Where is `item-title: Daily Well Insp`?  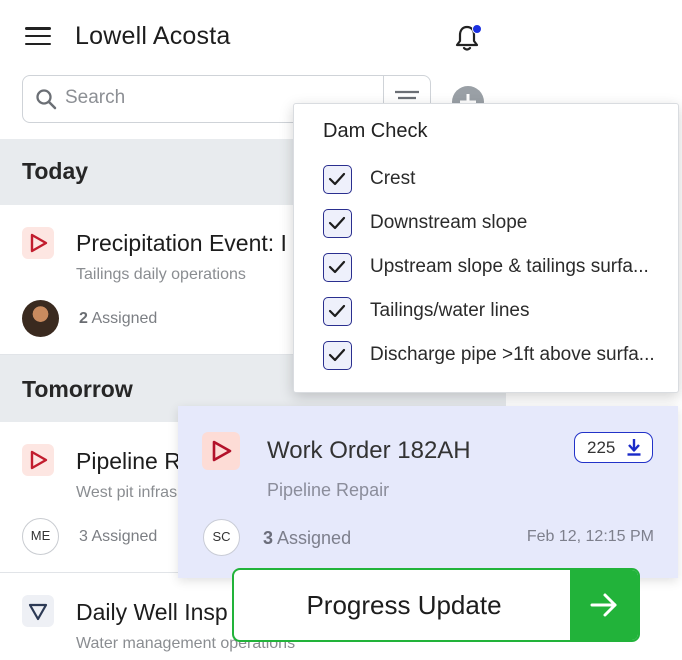
item-title: Daily Well Insp is located at coordinates (152, 612).